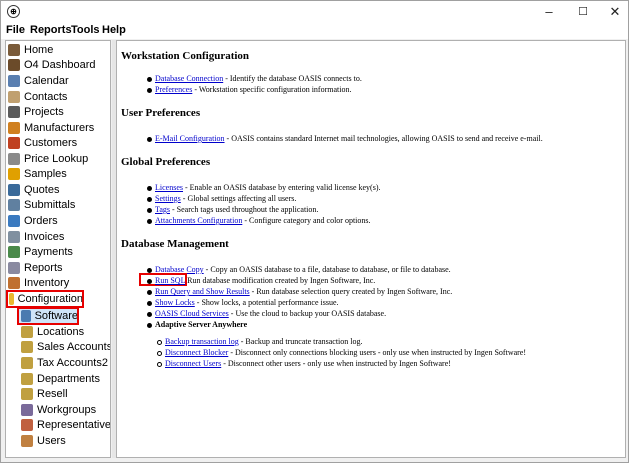 The width and height of the screenshot is (629, 463). Describe the element at coordinates (14, 50) in the screenshot. I see `home-icon` at that location.